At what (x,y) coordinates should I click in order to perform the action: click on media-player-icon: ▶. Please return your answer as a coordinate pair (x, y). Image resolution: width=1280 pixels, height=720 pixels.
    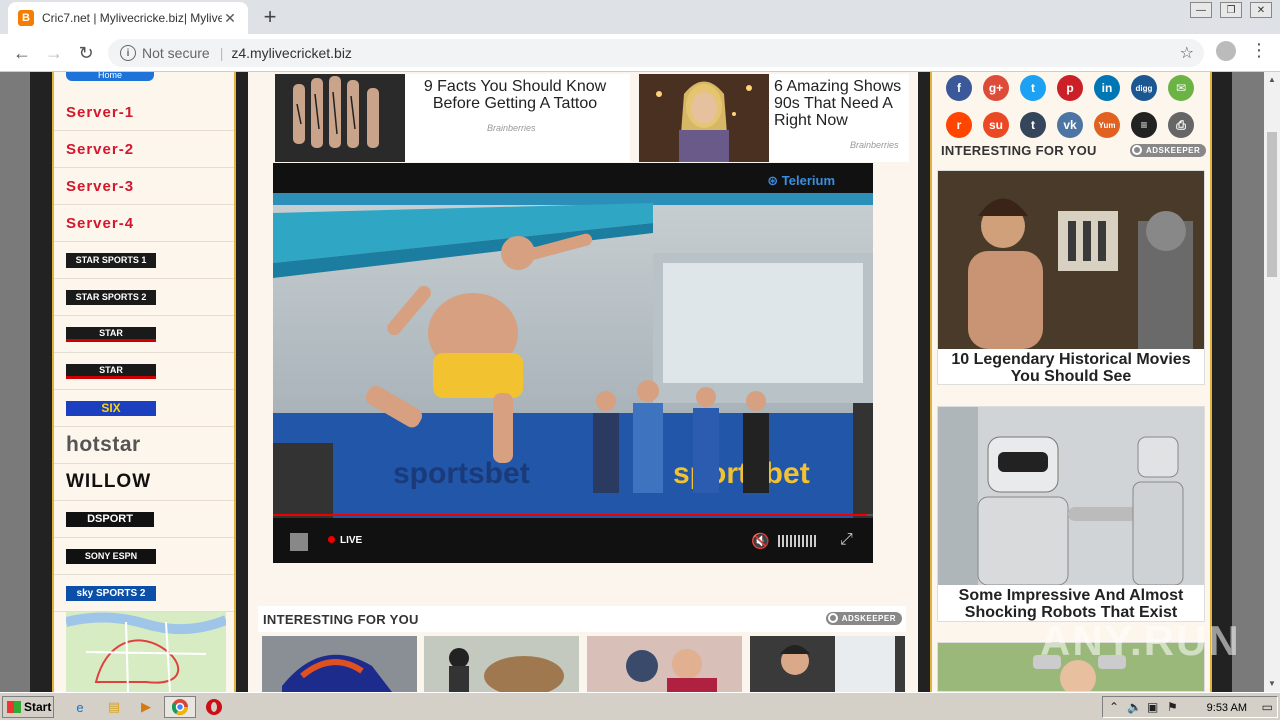
    Looking at the image, I should click on (146, 707).